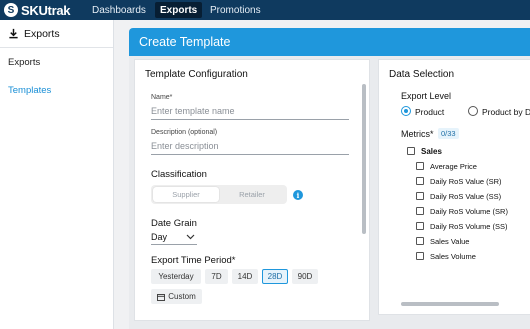  I want to click on data-selection-title: Data Selection, so click(422, 74).